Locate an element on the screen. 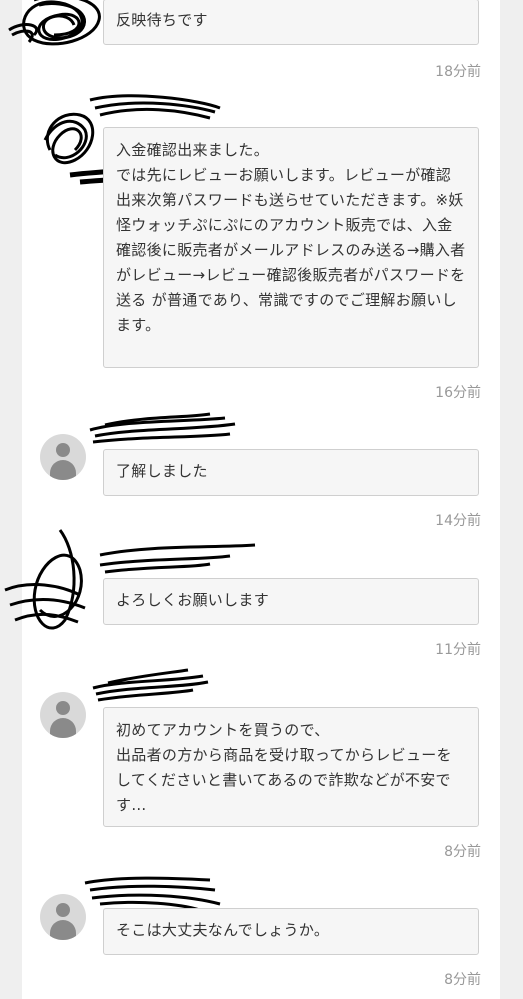 The width and height of the screenshot is (523, 999). message-timestamp: 11分前 is located at coordinates (458, 650).